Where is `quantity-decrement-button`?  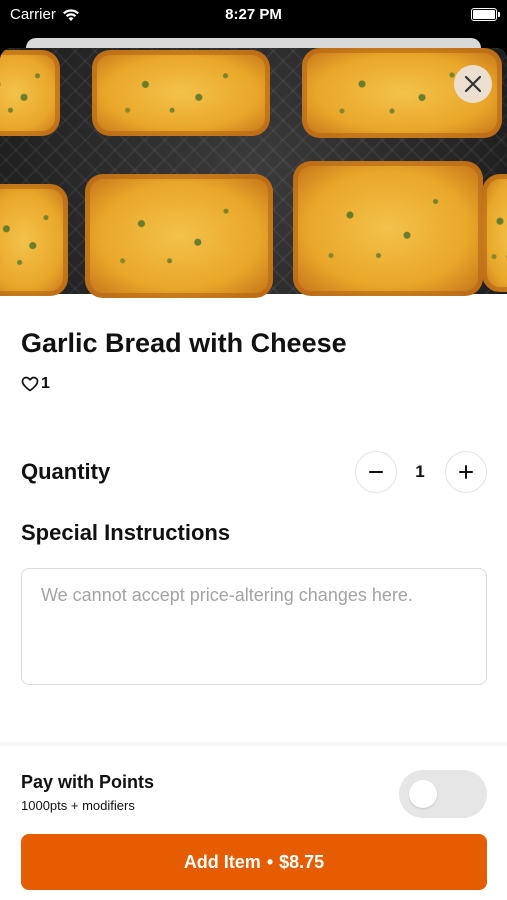
quantity-decrement-button is located at coordinates (376, 472).